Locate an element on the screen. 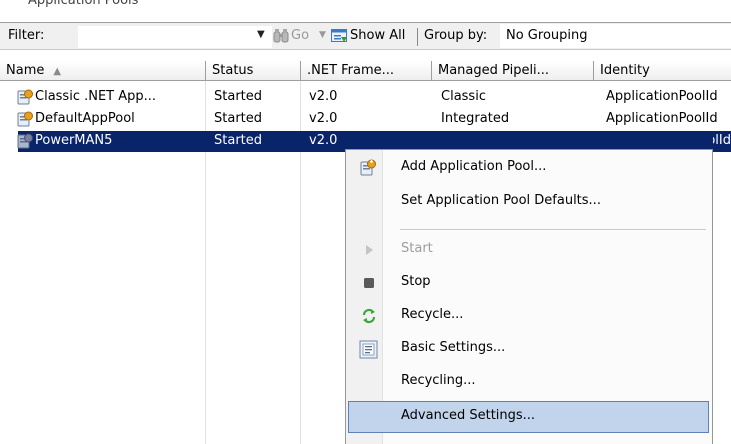 The height and width of the screenshot is (444, 731). menu-item-stop: Stop is located at coordinates (529, 283).